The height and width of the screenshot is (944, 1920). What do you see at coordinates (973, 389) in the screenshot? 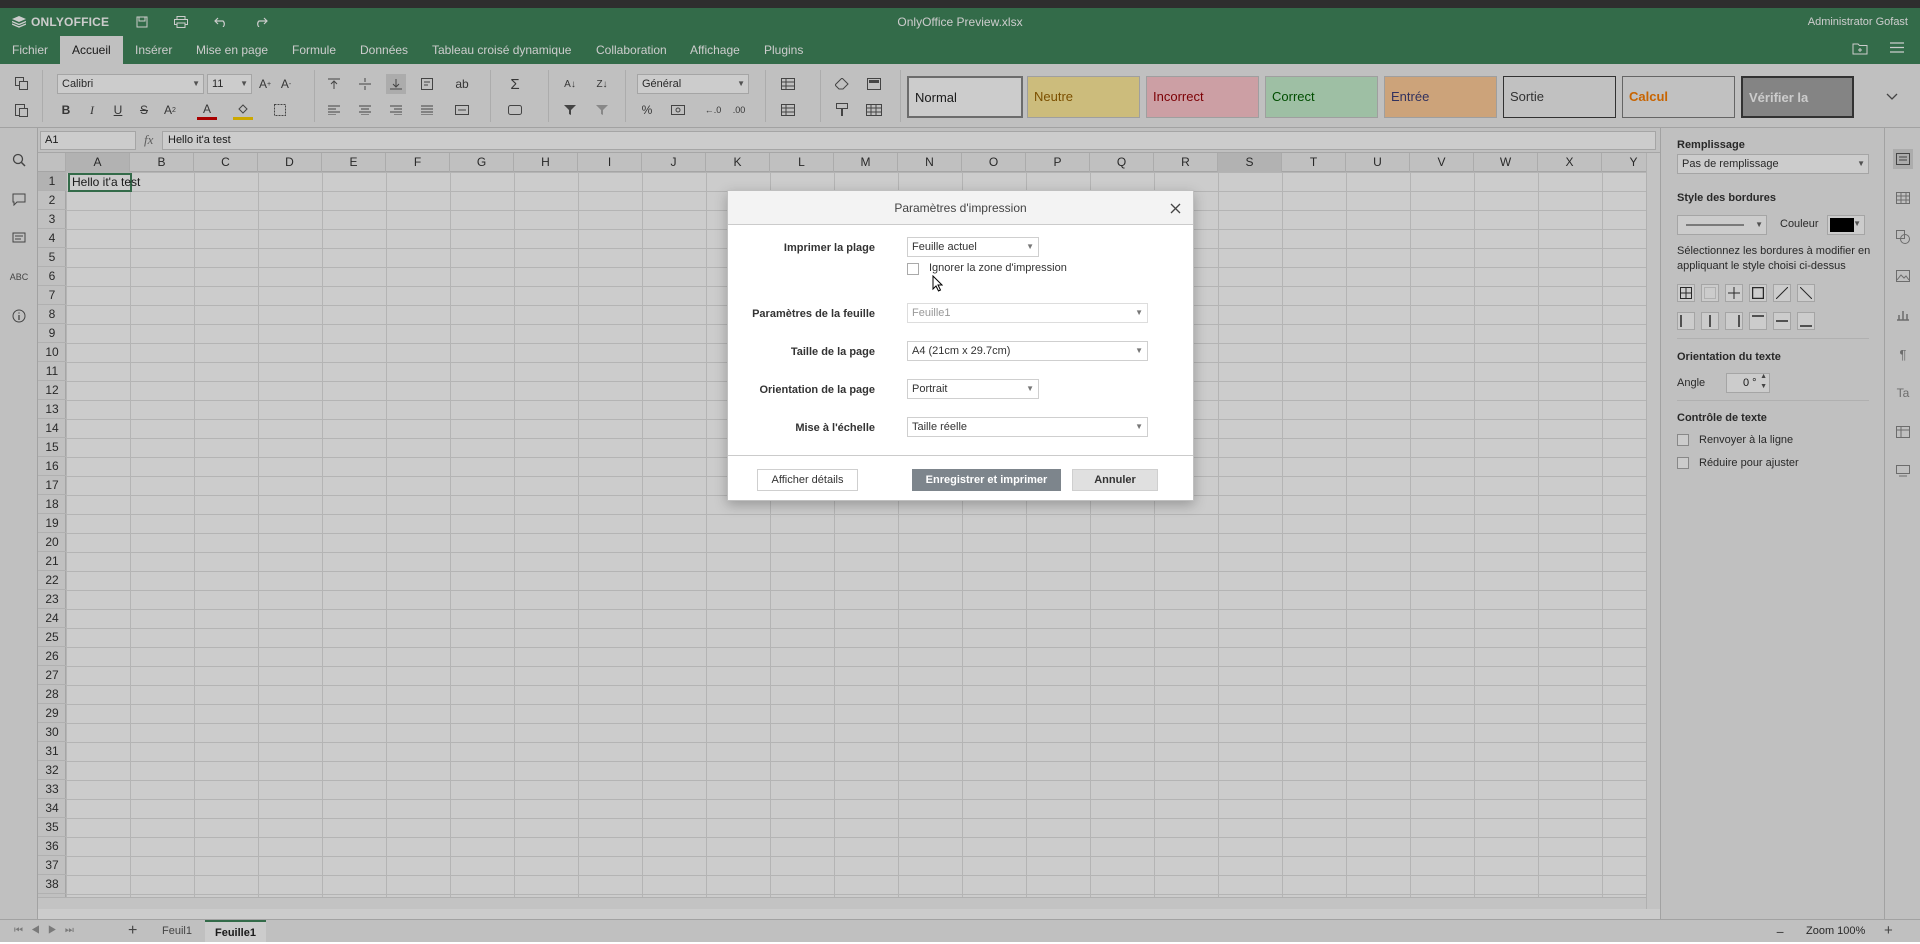
I see `page-orientation-select: Portrait ▼` at bounding box center [973, 389].